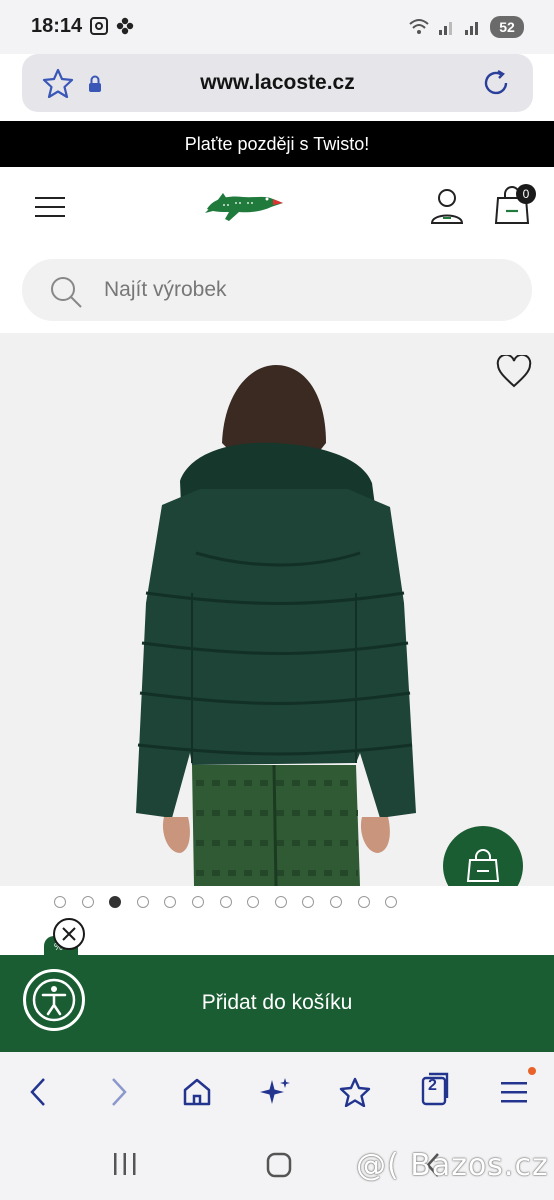 The width and height of the screenshot is (554, 1200). What do you see at coordinates (532, 1071) in the screenshot?
I see `notification-dot` at bounding box center [532, 1071].